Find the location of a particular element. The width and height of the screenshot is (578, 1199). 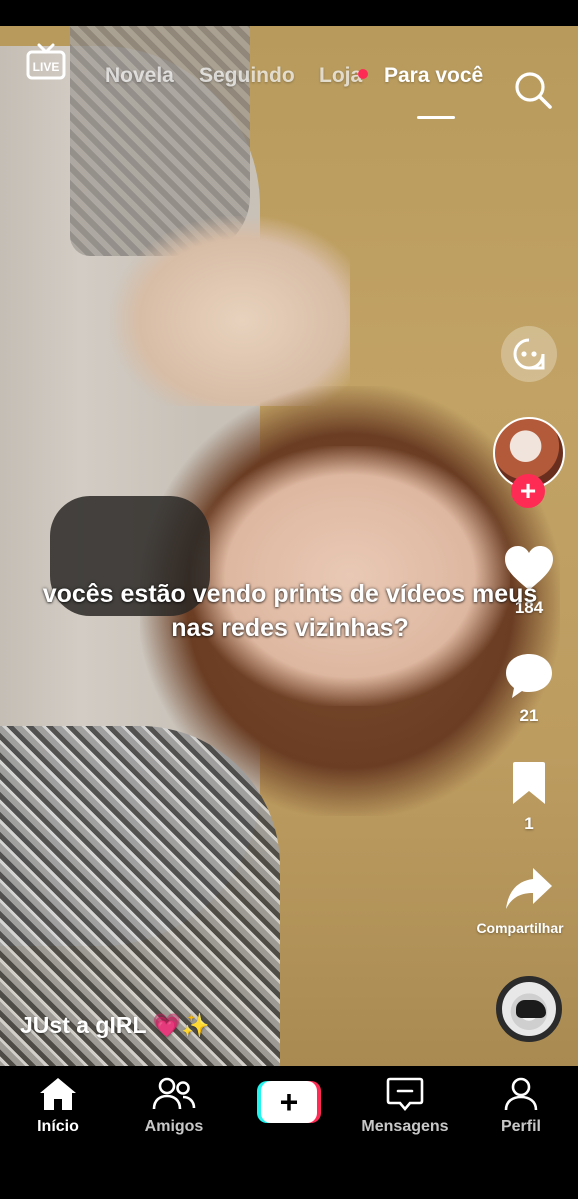

live-icon: LIVE is located at coordinates (46, 62).